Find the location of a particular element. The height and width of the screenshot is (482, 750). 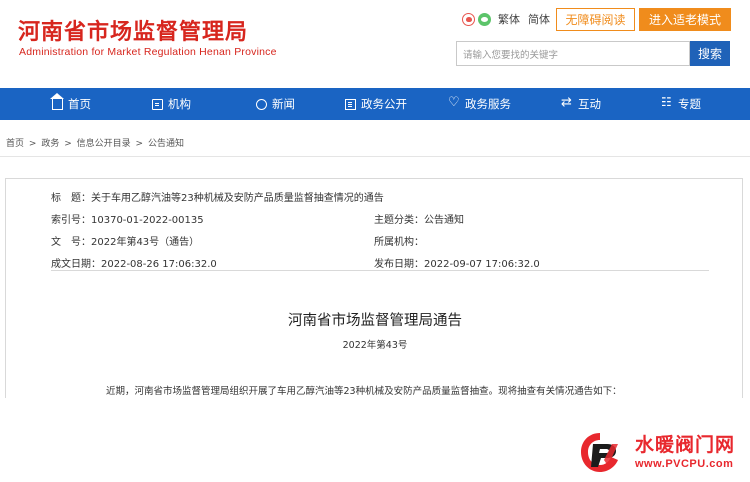

meta-category-value: 公告通知 is located at coordinates (444, 220).